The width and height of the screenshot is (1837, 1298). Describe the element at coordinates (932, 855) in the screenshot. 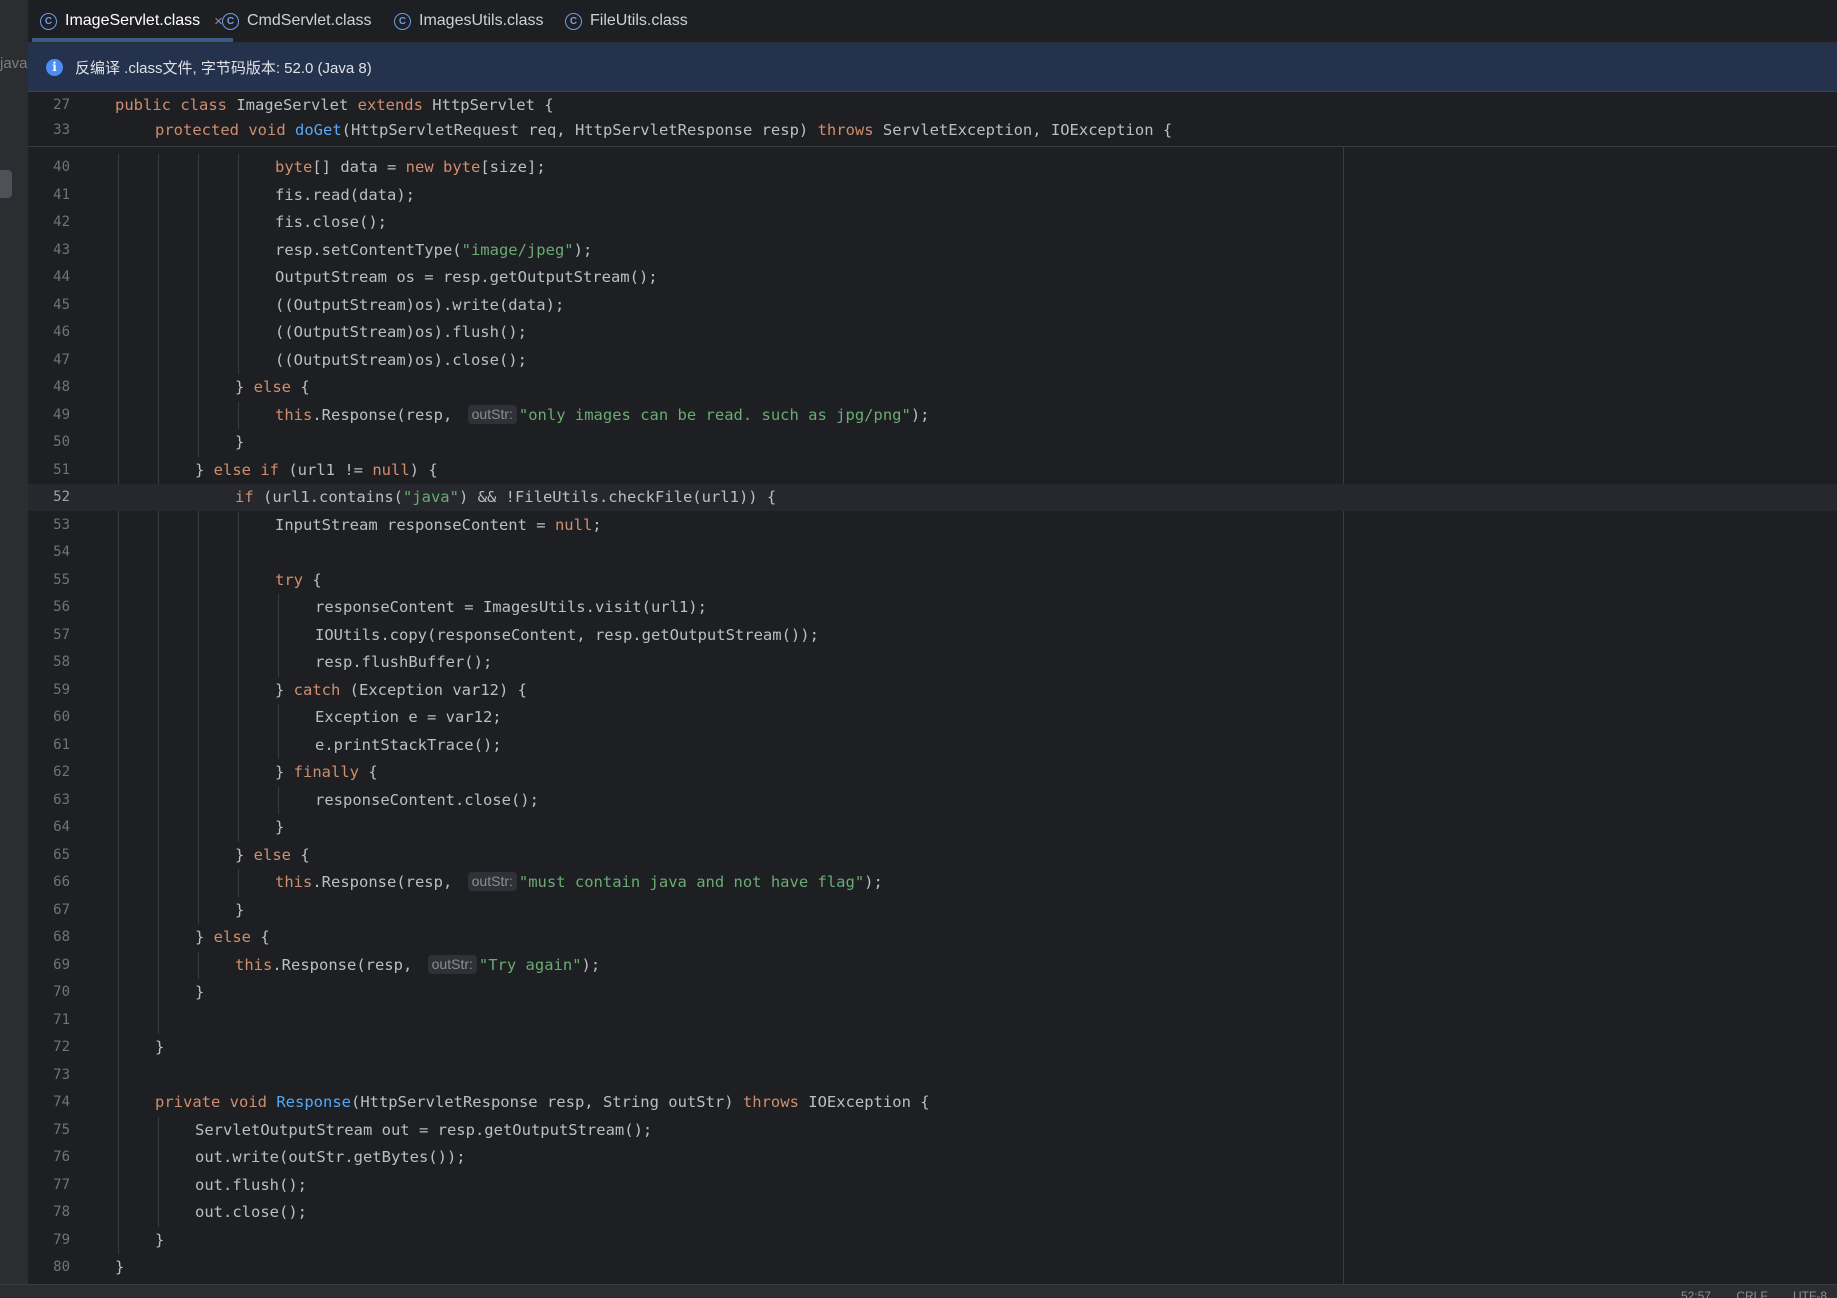

I see `code-line: 65} else {` at that location.